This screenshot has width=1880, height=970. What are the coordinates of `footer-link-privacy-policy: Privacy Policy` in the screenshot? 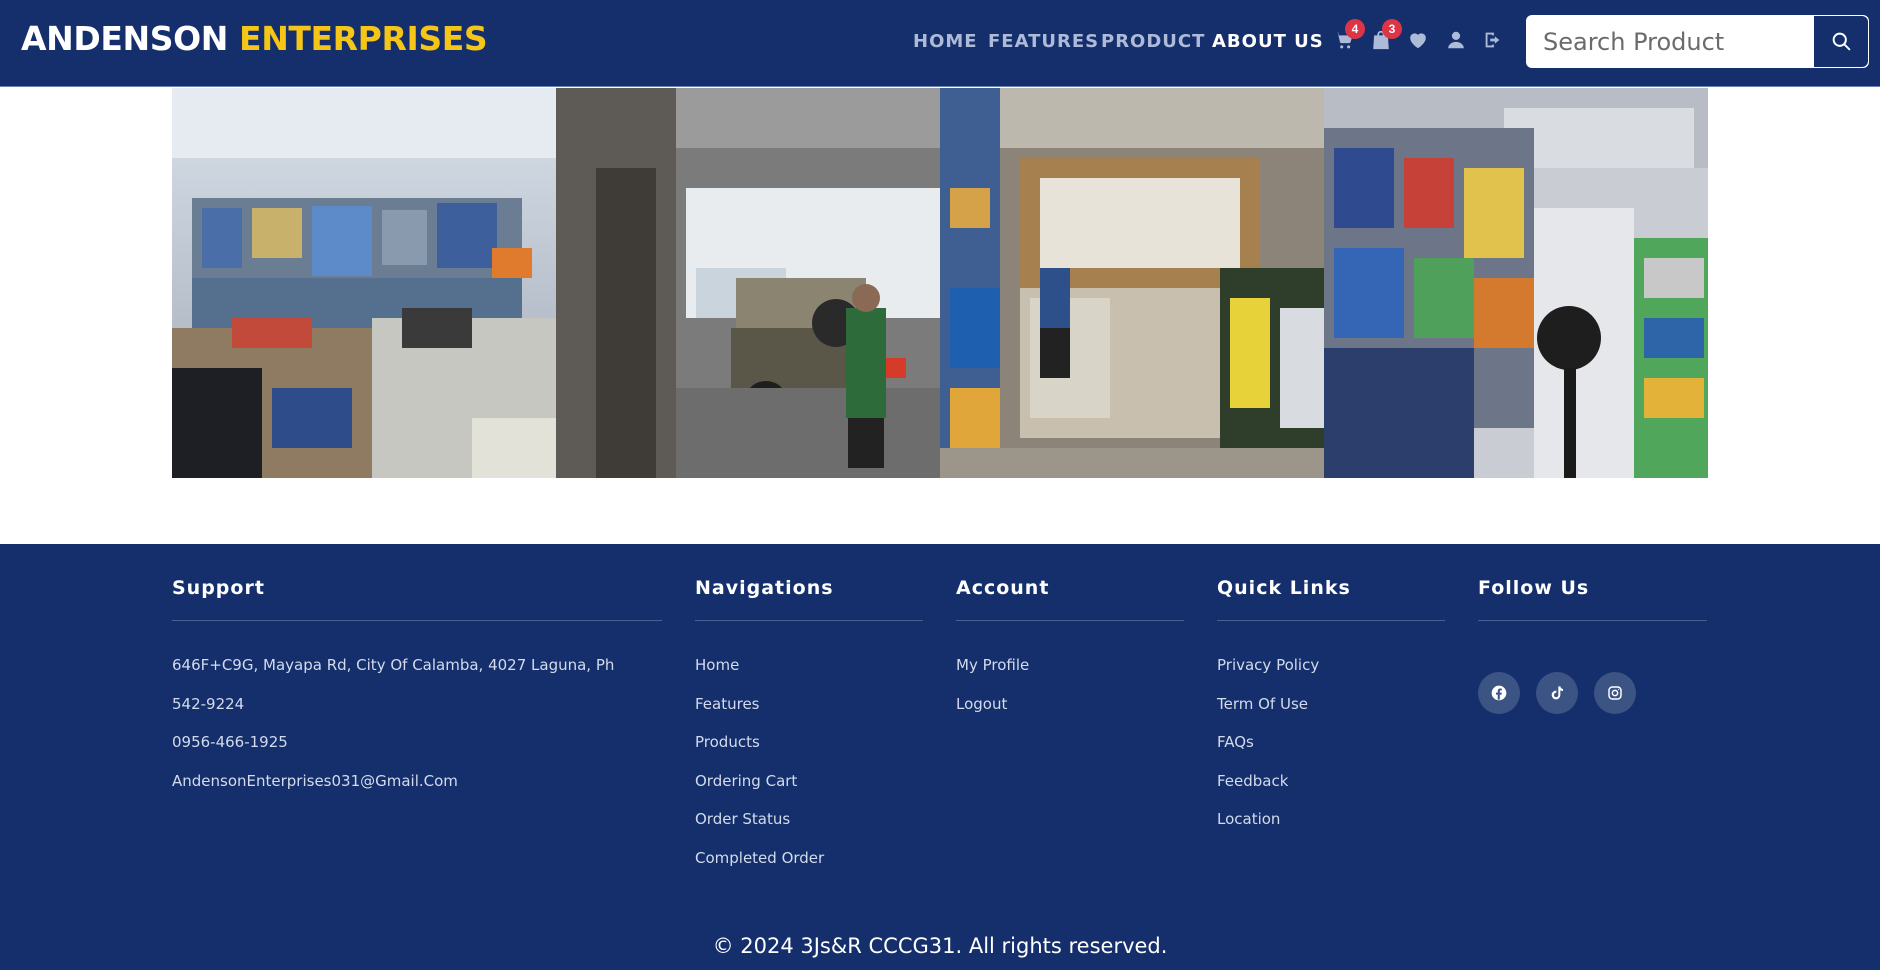 It's located at (1268, 665).